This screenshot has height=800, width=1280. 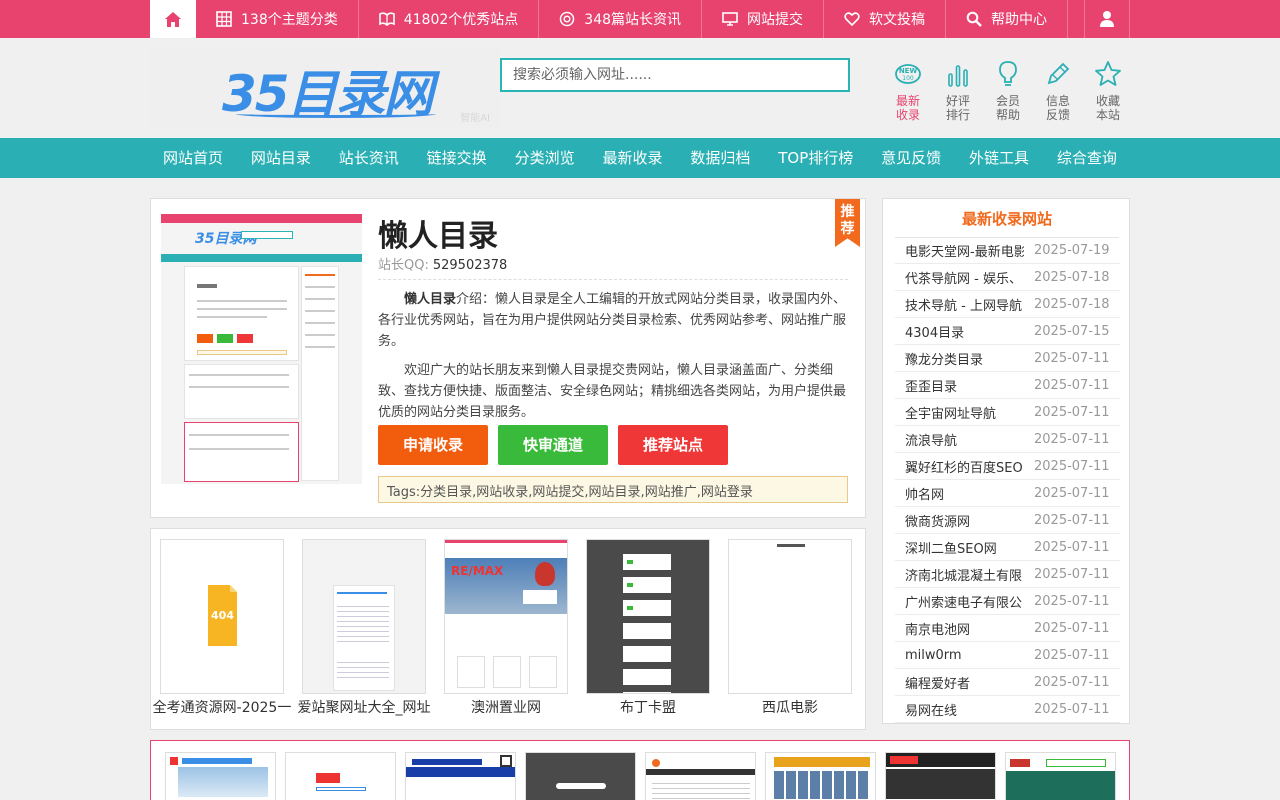 I want to click on nav-feedback: 意见反馈, so click(x=911, y=158).